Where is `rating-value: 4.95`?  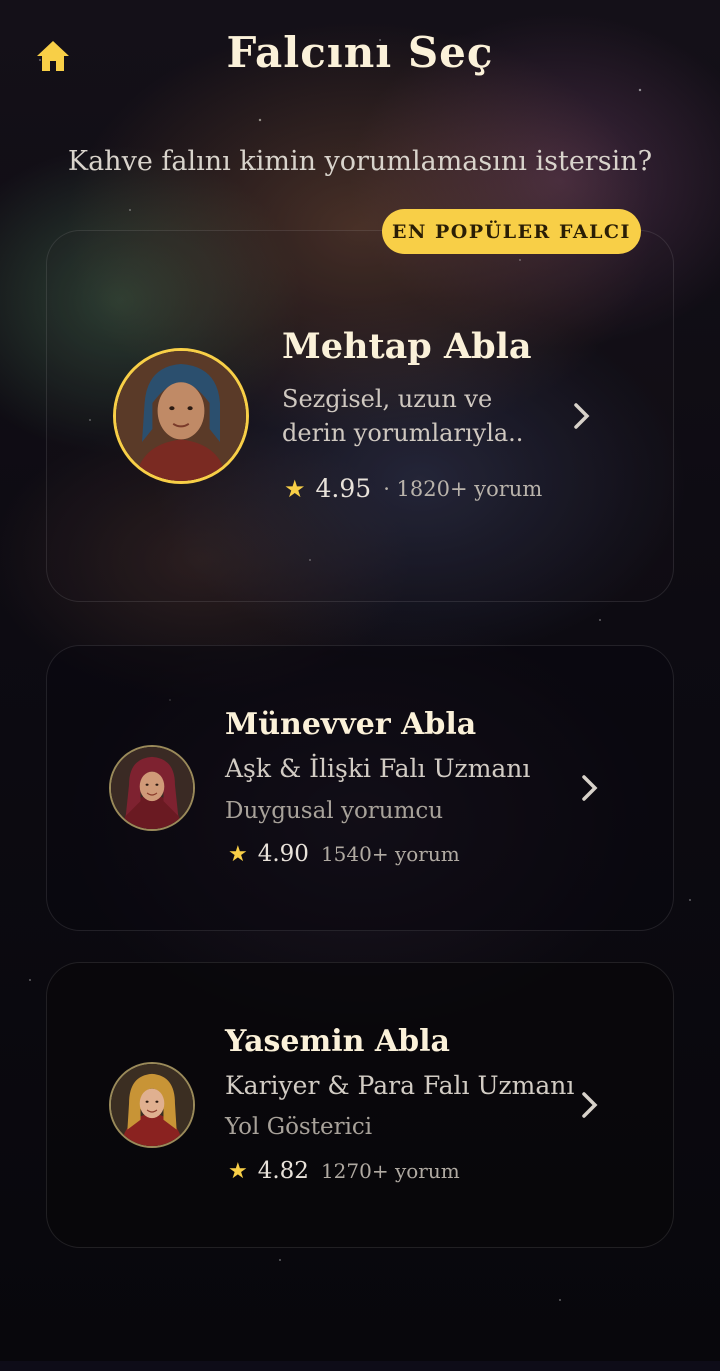
rating-value: 4.95 is located at coordinates (343, 488).